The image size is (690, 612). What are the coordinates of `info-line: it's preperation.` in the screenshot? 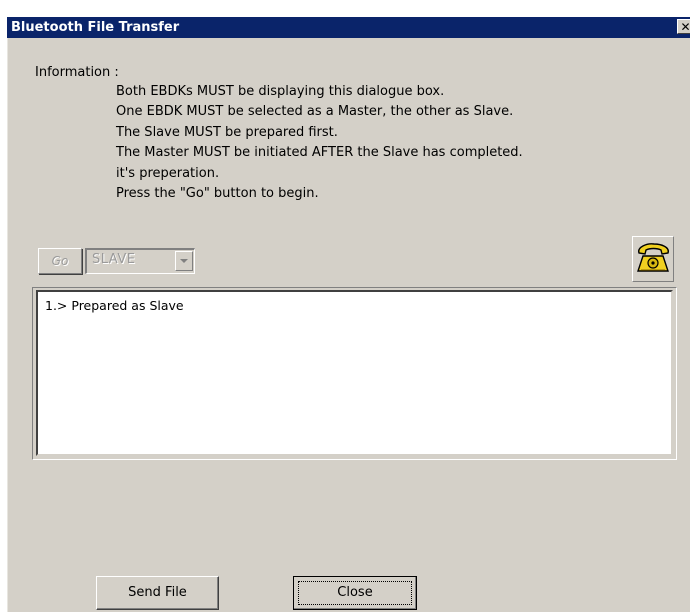 It's located at (168, 173).